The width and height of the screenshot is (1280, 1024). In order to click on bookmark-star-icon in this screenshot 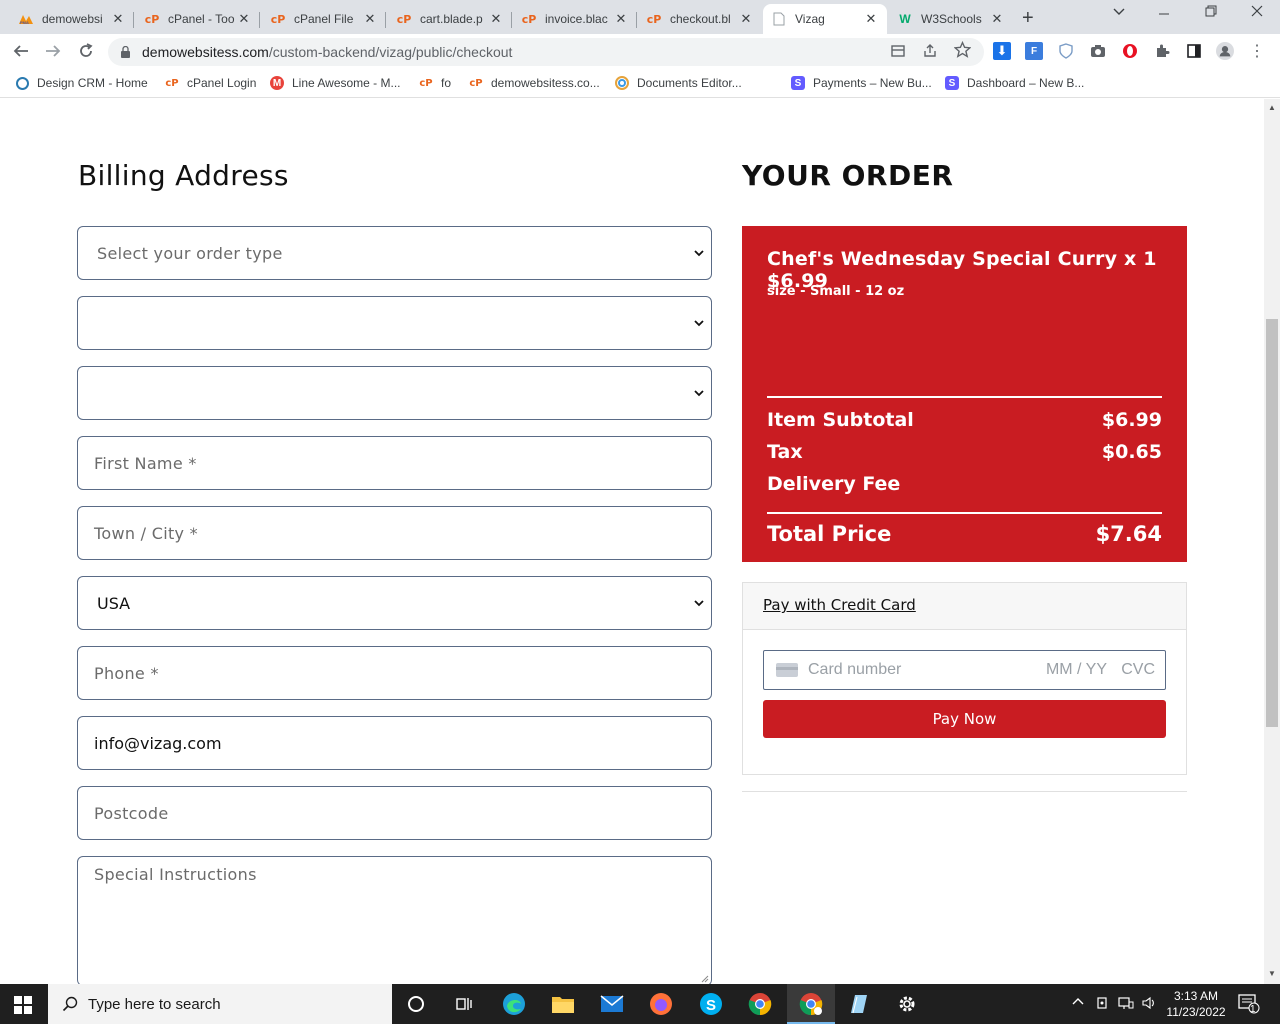, I will do `click(962, 51)`.